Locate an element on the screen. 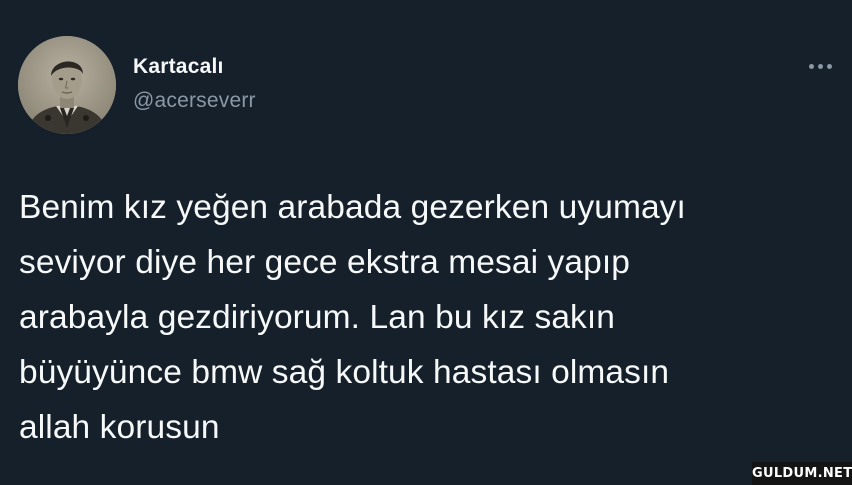 Image resolution: width=852 pixels, height=485 pixels. profile-photo-icon is located at coordinates (67, 85).